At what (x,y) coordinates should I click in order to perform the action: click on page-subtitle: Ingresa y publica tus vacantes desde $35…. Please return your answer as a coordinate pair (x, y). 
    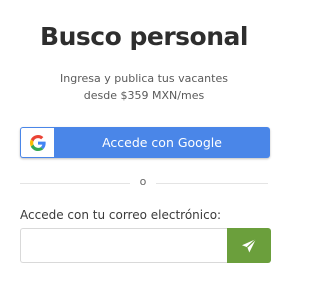
    Looking at the image, I should click on (144, 87).